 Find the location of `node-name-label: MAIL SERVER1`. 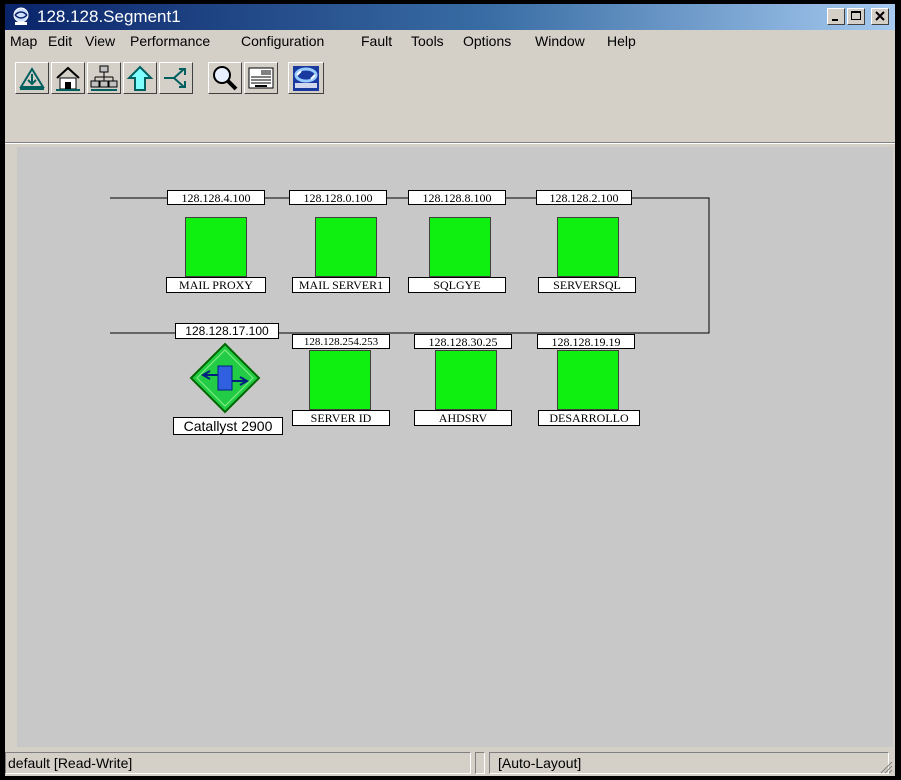

node-name-label: MAIL SERVER1 is located at coordinates (341, 285).